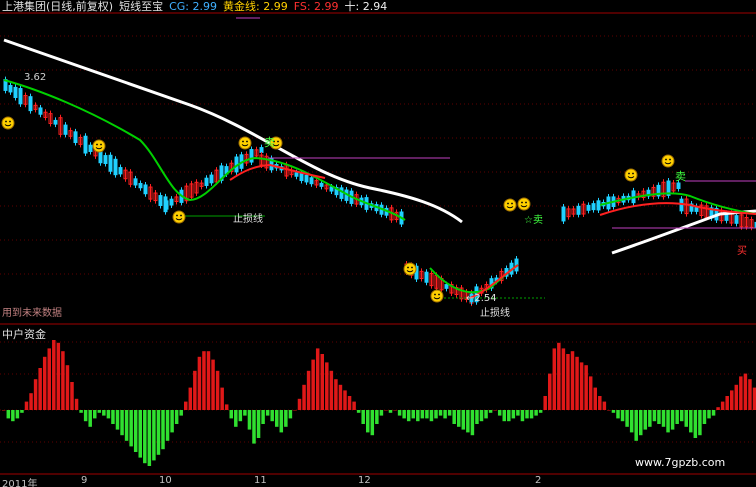 The image size is (756, 487). What do you see at coordinates (32, 313) in the screenshot?
I see `future-data-label: 用到未来数据` at bounding box center [32, 313].